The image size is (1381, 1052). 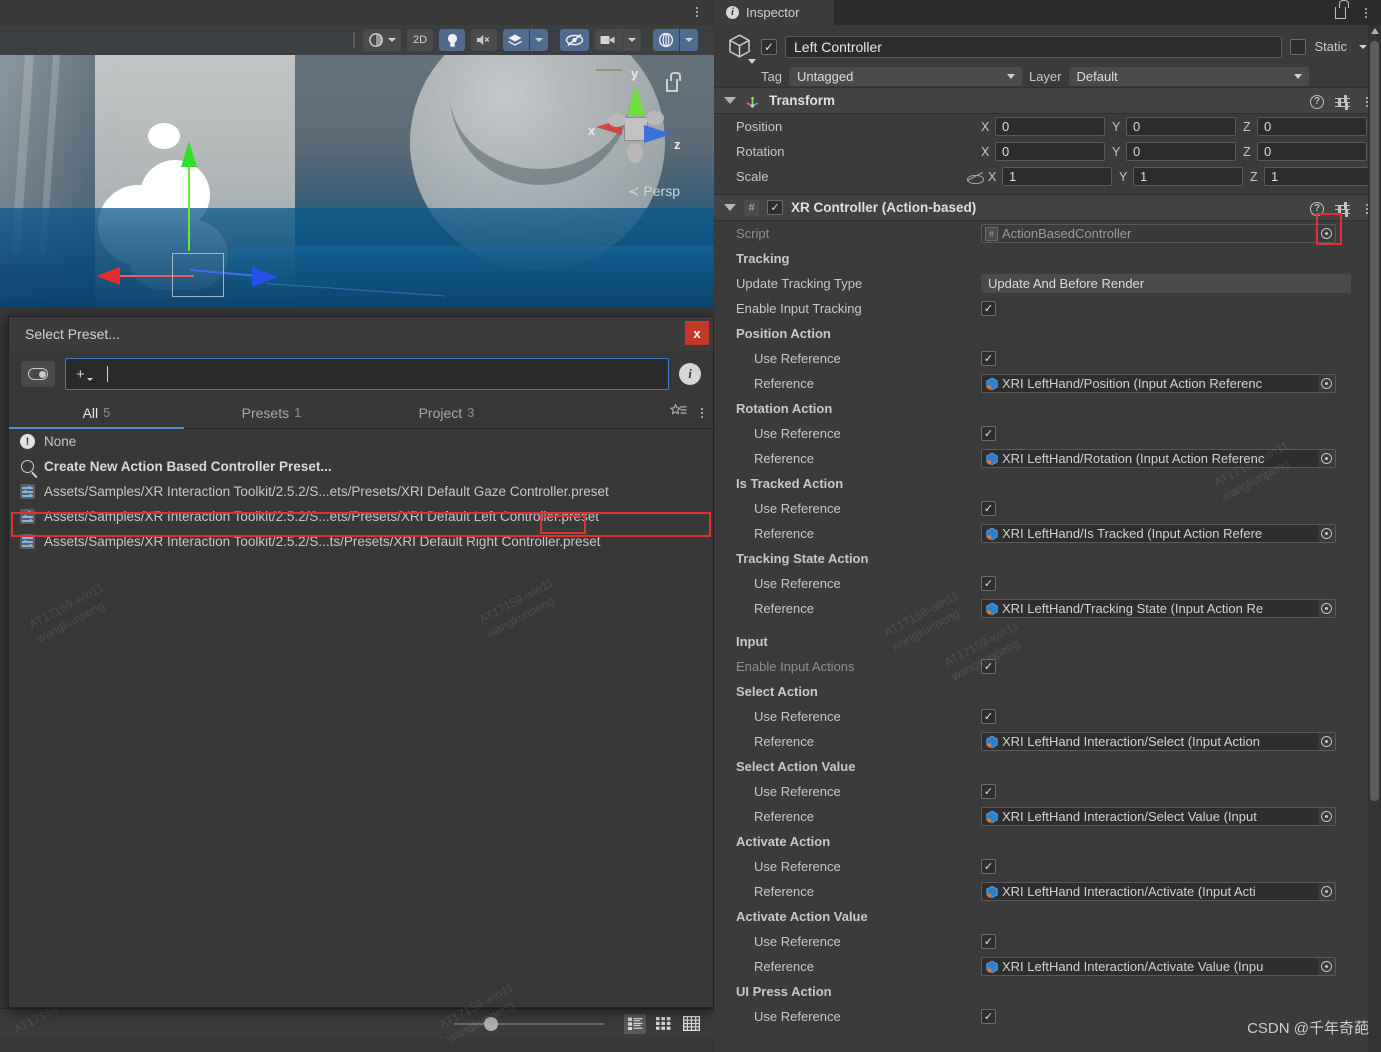 I want to click on gizmo-lock-icon, so click(x=673, y=82).